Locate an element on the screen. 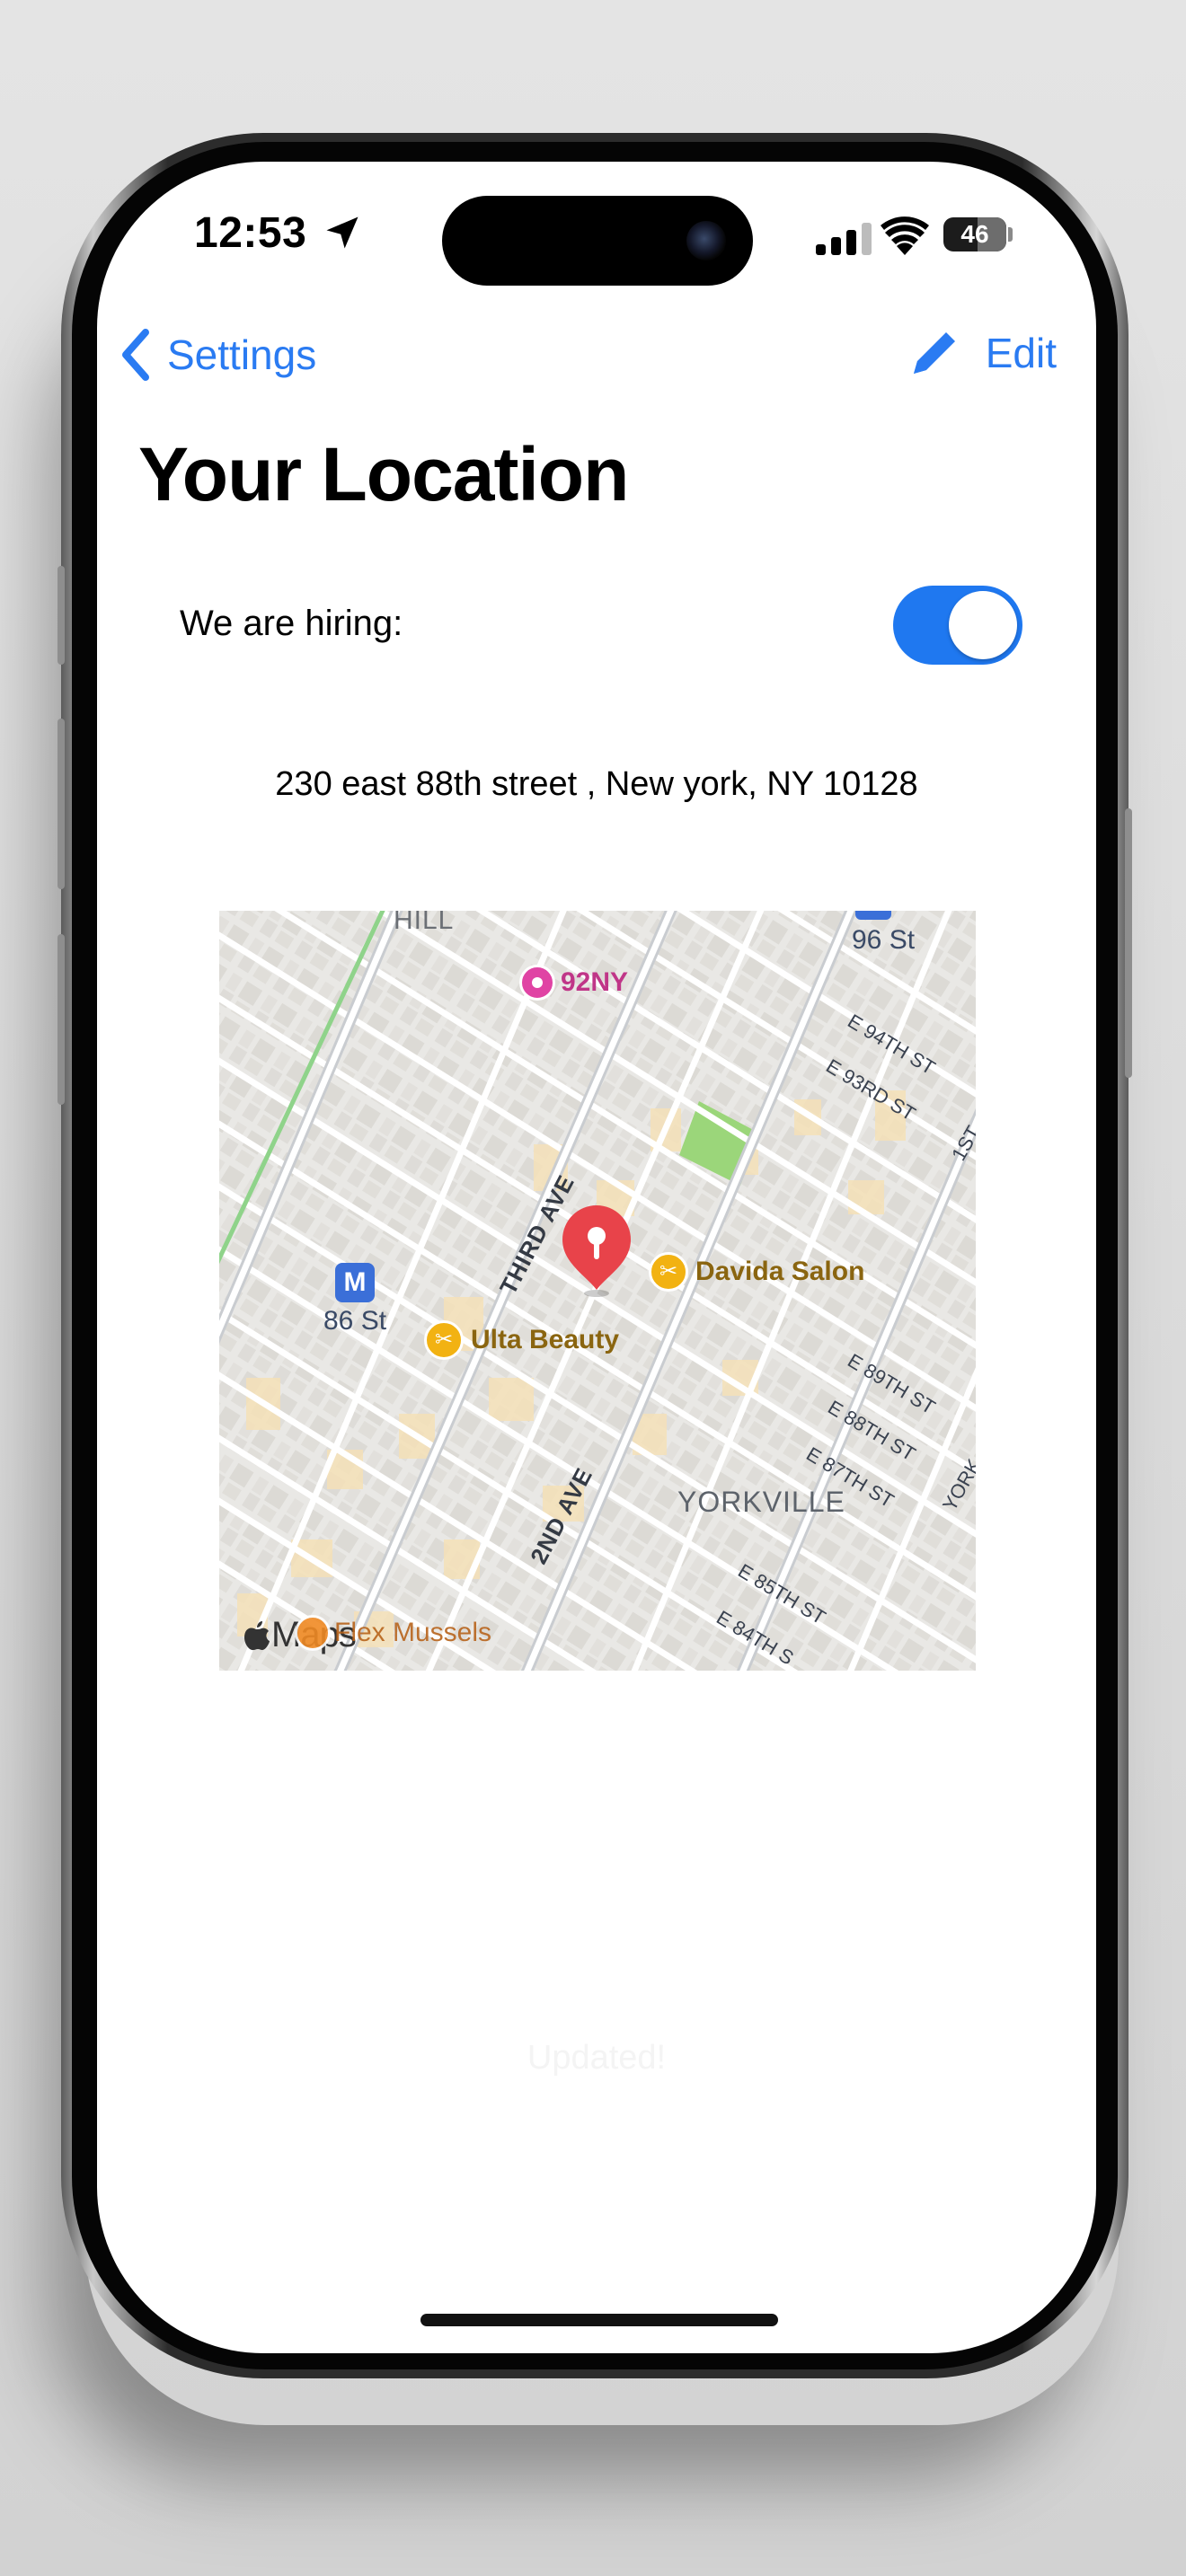 Image resolution: width=1186 pixels, height=2576 pixels. battery-tip is located at coordinates (1010, 234).